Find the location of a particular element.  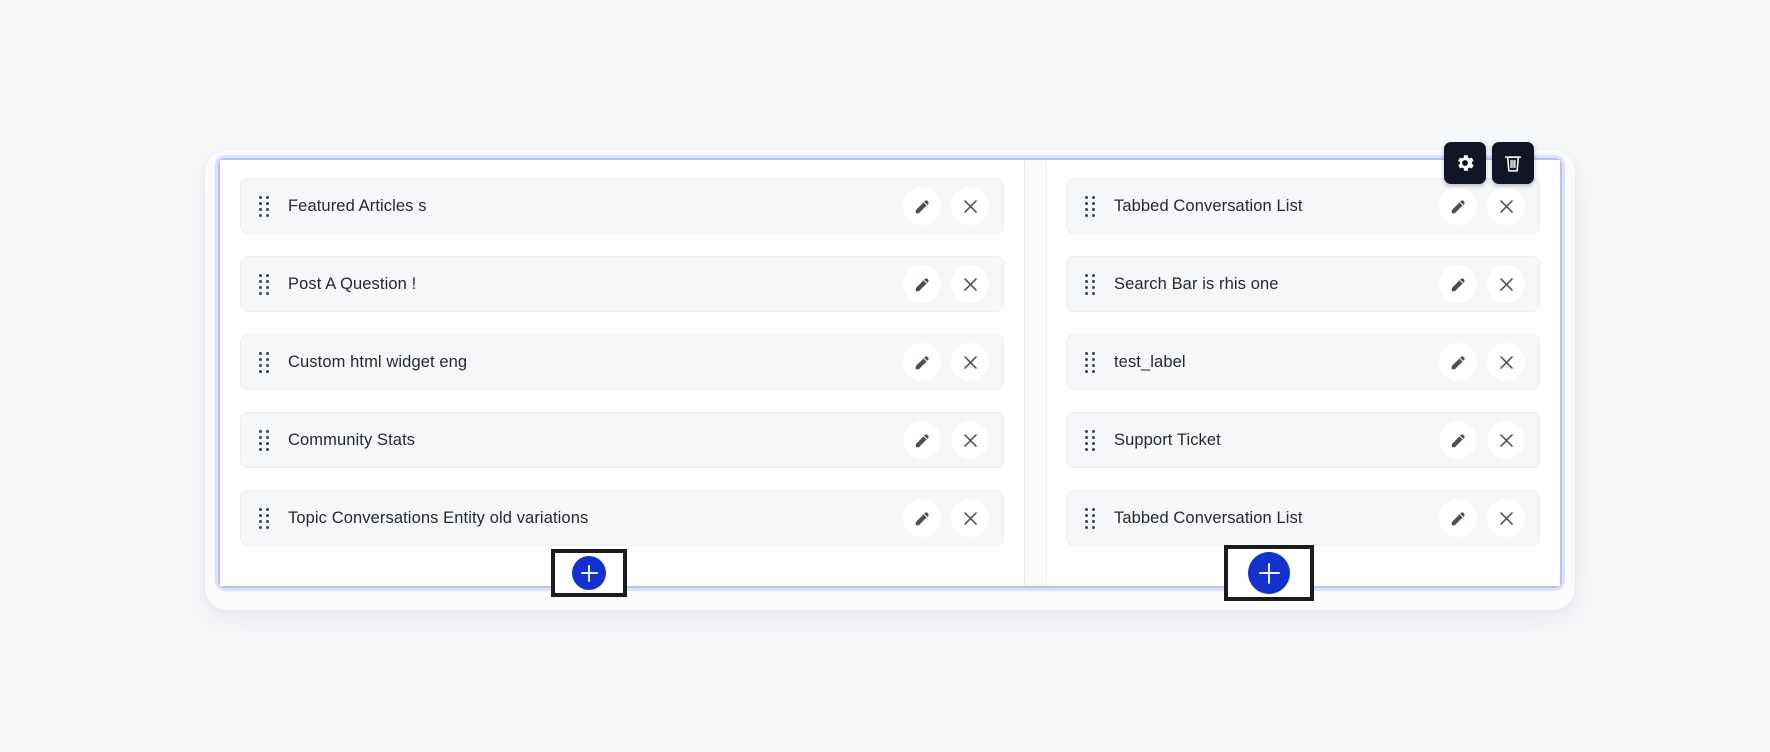

add-widget-focus-ring-right is located at coordinates (1269, 573).